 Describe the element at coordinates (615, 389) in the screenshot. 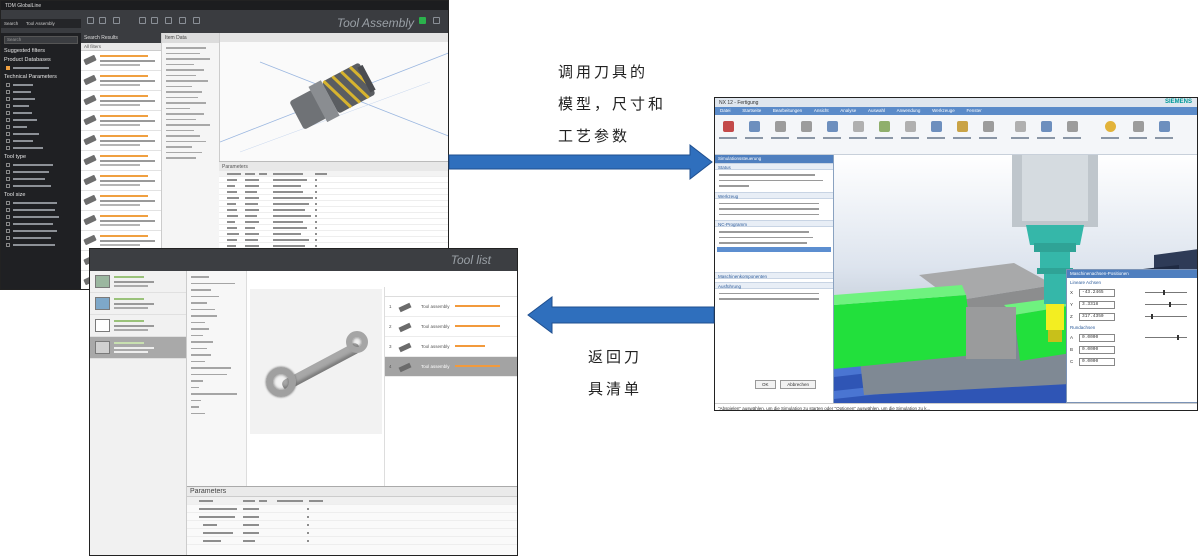

I see `caption-line: 具清单` at that location.